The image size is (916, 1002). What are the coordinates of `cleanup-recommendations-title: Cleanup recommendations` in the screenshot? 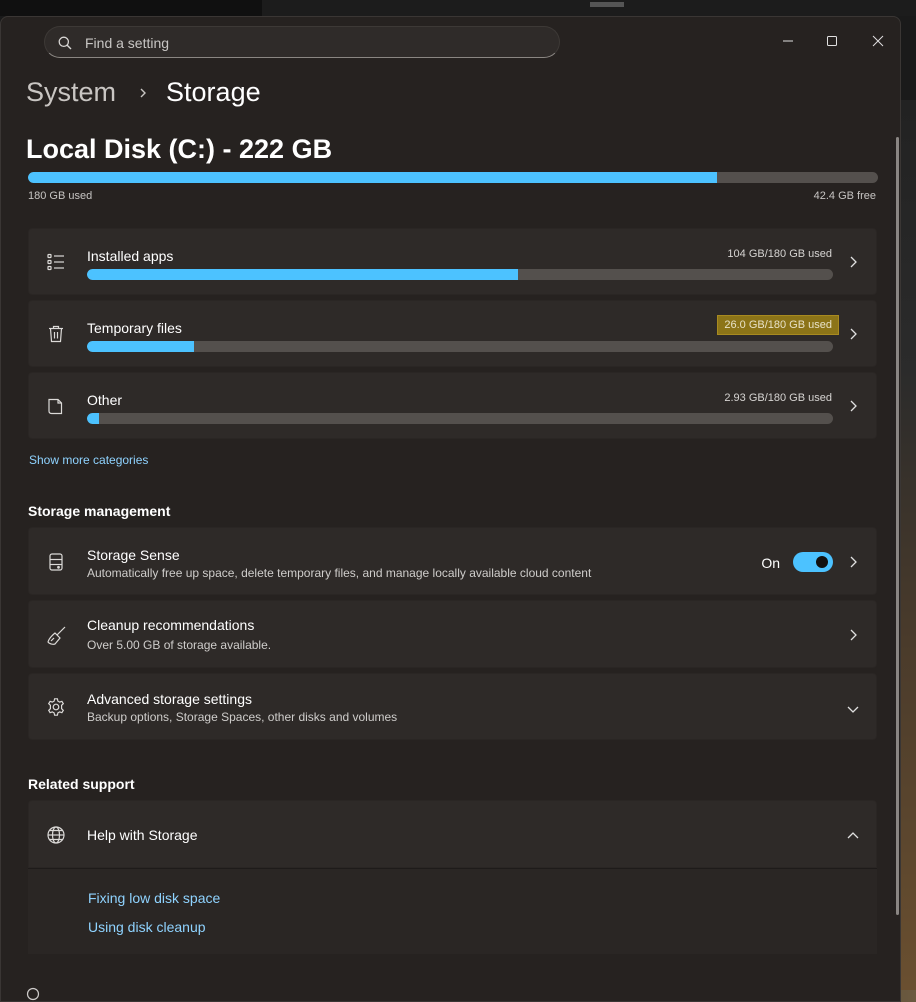 It's located at (171, 625).